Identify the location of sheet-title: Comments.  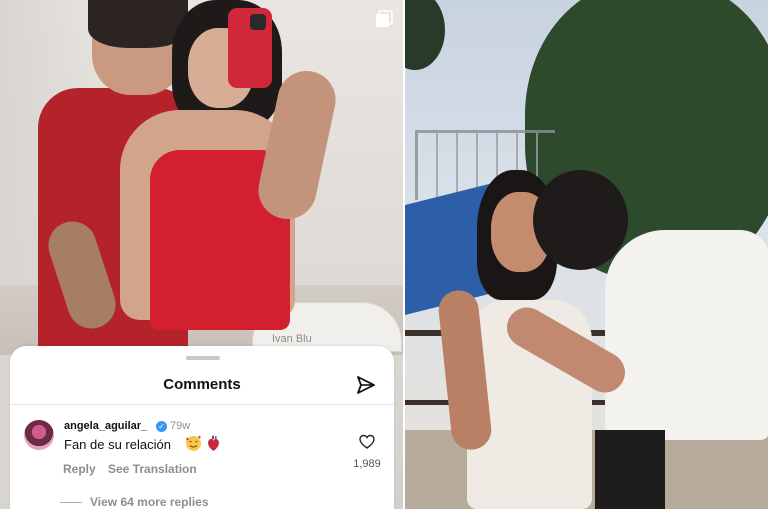
(202, 384).